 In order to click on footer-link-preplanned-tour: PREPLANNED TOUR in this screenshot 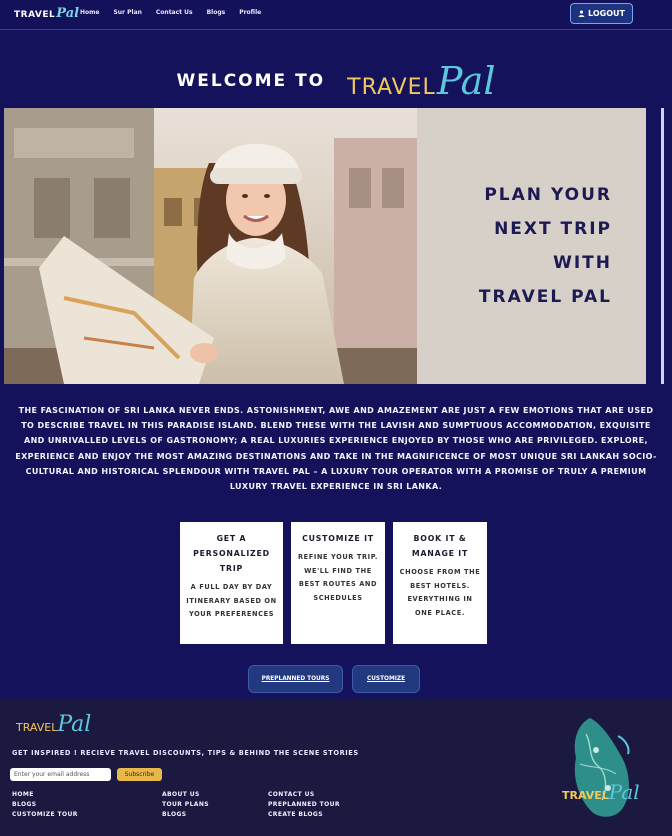, I will do `click(304, 804)`.